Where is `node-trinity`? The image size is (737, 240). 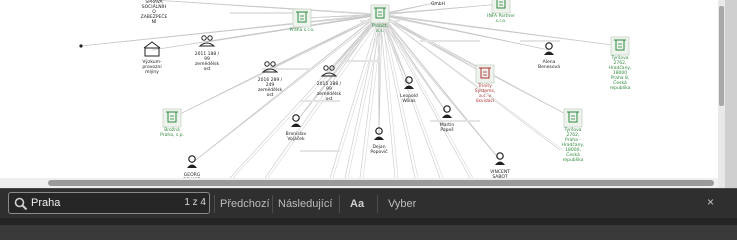
node-trinity is located at coordinates (485, 74).